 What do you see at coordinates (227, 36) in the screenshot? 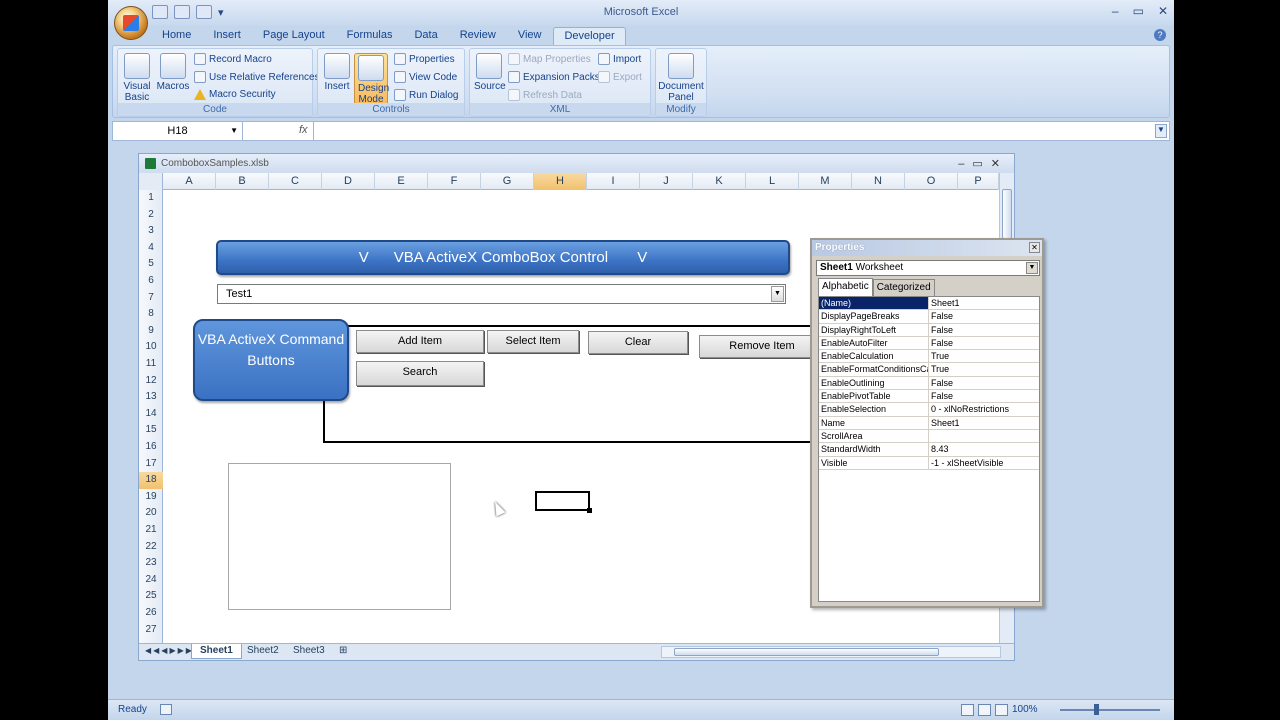
I see `tab-insert: Insert` at bounding box center [227, 36].